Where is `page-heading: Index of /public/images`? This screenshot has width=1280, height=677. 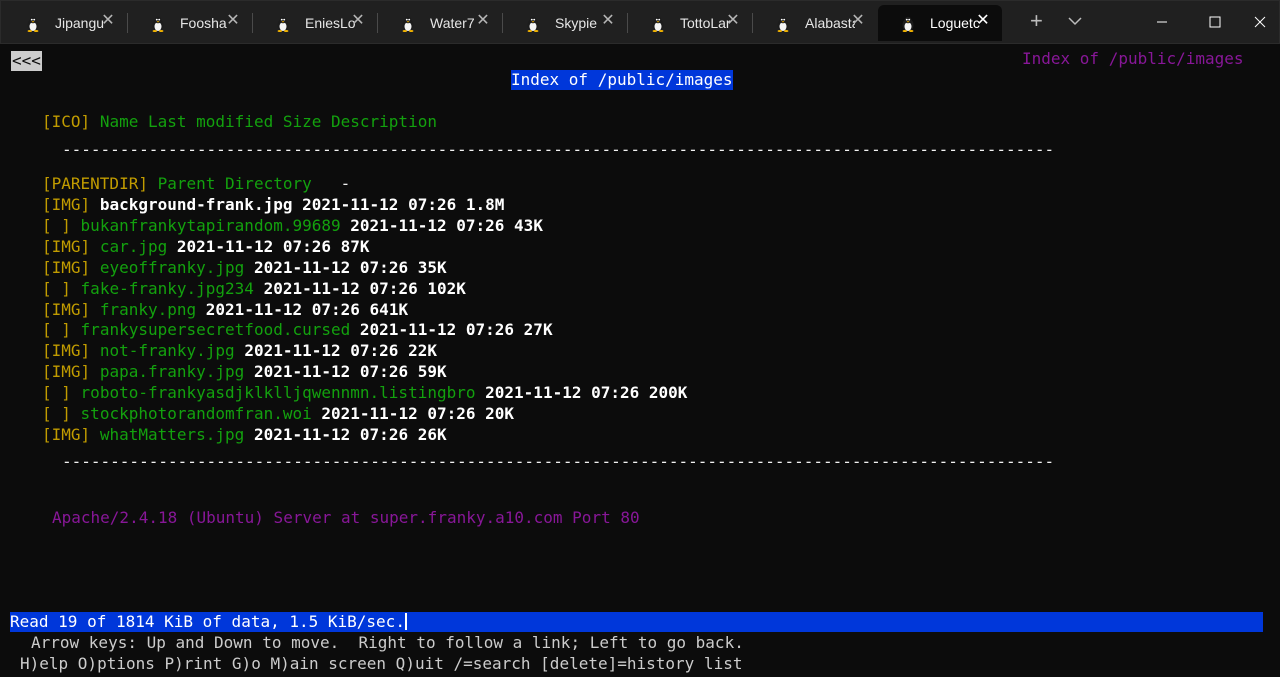 page-heading: Index of /public/images is located at coordinates (622, 80).